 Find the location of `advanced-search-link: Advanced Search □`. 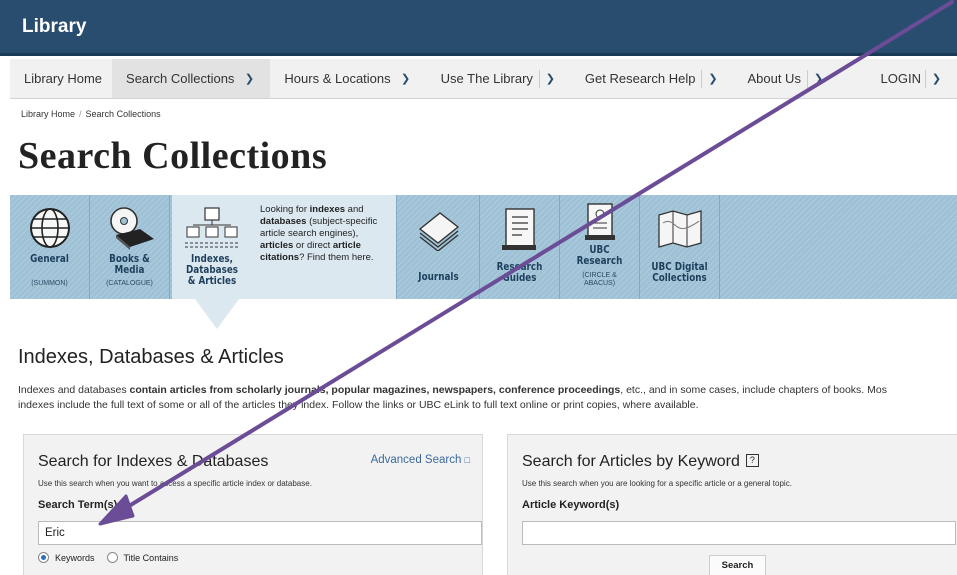

advanced-search-link: Advanced Search □ is located at coordinates (420, 460).